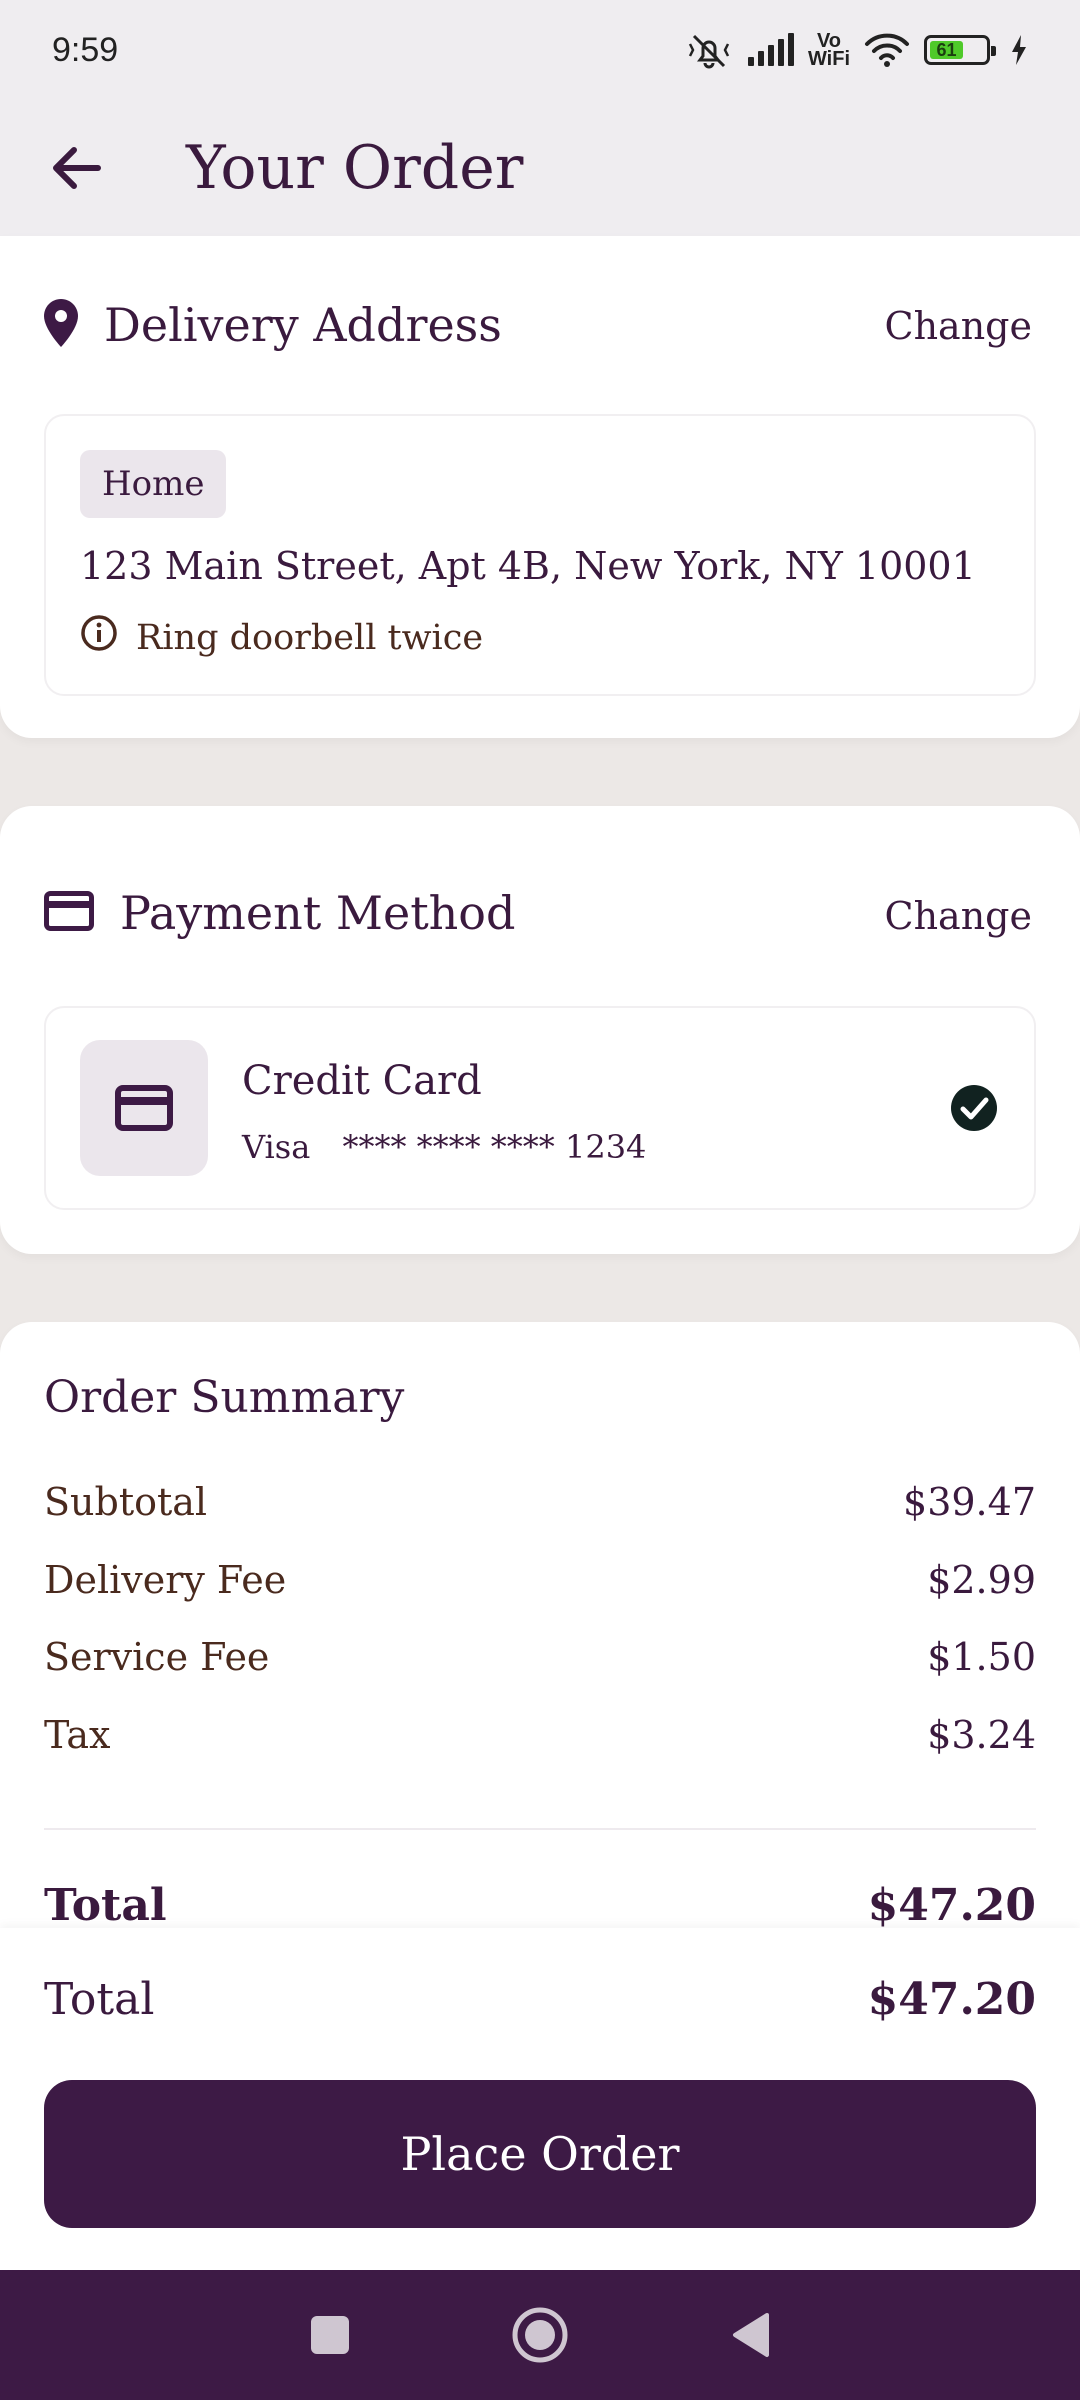 The image size is (1080, 2400). I want to click on summary-label: Tax, so click(77, 1735).